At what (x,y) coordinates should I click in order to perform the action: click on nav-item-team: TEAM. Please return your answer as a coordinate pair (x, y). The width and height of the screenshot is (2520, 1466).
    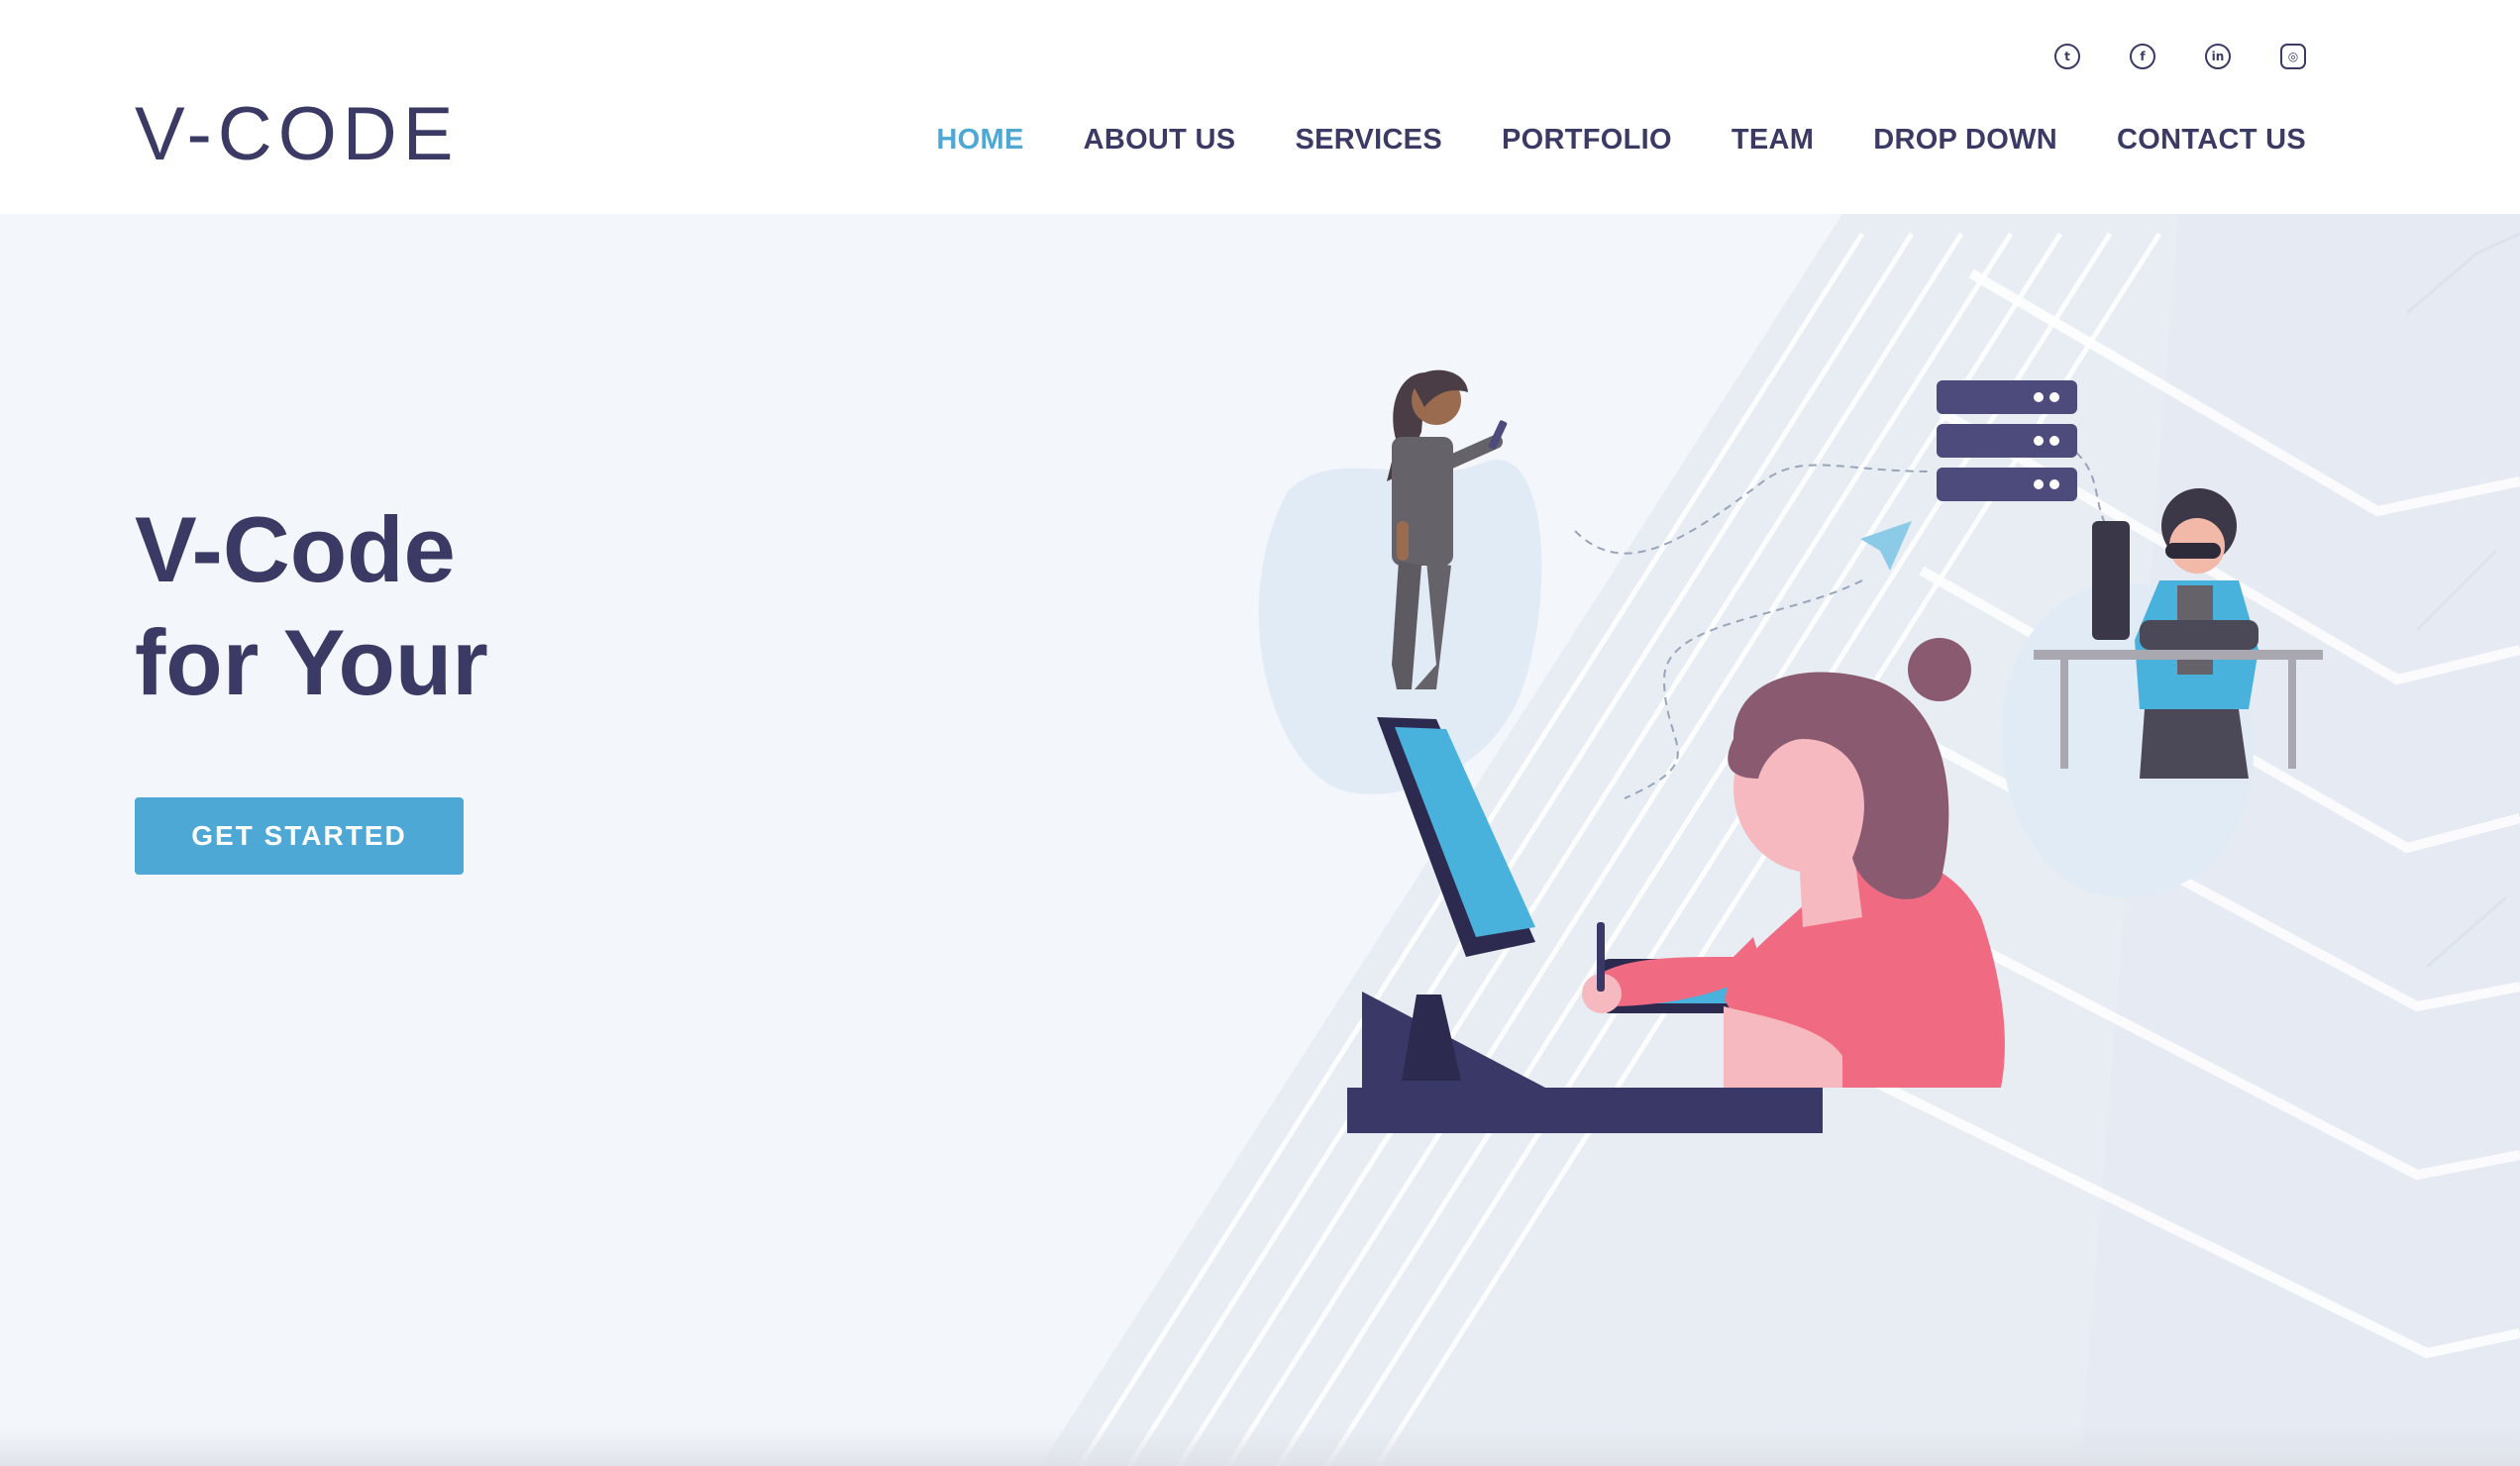
    Looking at the image, I should click on (1773, 140).